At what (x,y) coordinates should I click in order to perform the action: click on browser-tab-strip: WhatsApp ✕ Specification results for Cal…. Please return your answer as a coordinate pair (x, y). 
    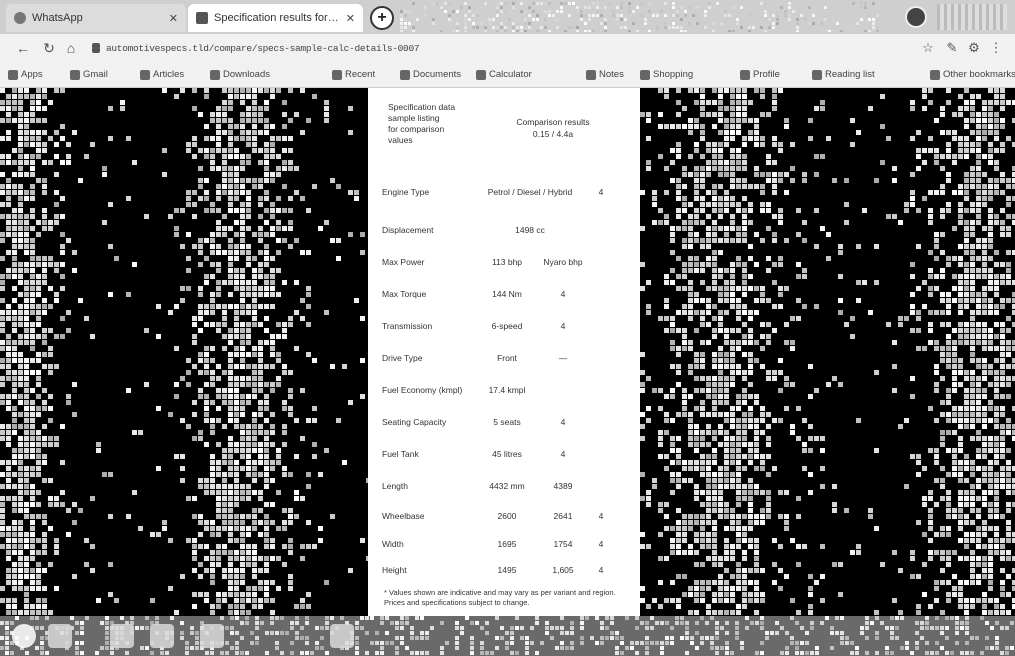
    Looking at the image, I should click on (507, 17).